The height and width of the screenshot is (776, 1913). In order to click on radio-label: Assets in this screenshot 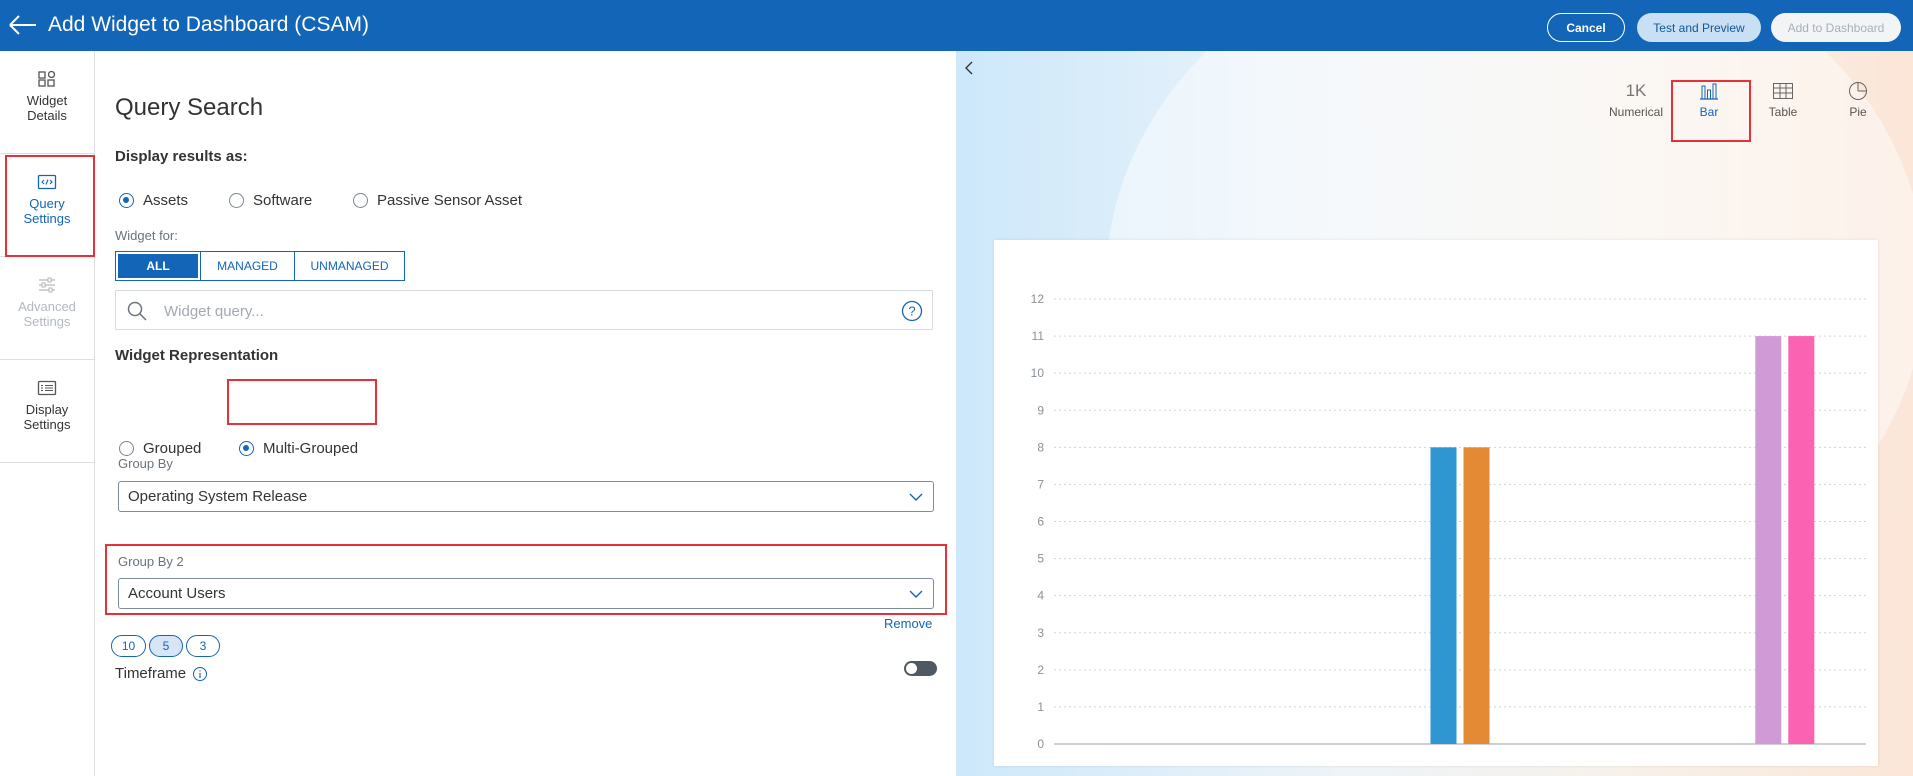, I will do `click(166, 200)`.